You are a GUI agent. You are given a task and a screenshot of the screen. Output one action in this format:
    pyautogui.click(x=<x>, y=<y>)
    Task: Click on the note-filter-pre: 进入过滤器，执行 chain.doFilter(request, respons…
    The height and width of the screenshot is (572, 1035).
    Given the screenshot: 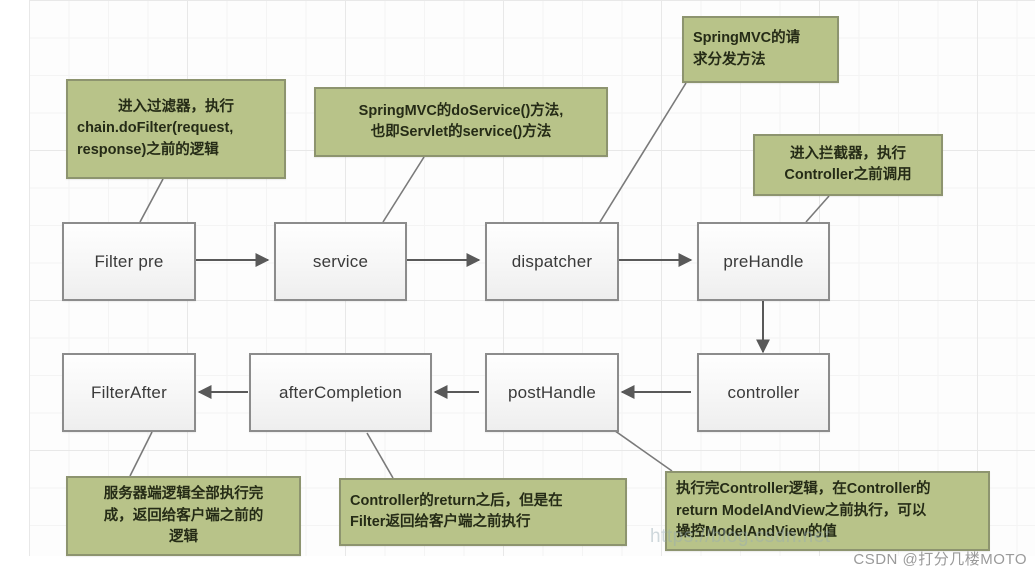 What is the action you would take?
    pyautogui.click(x=176, y=129)
    